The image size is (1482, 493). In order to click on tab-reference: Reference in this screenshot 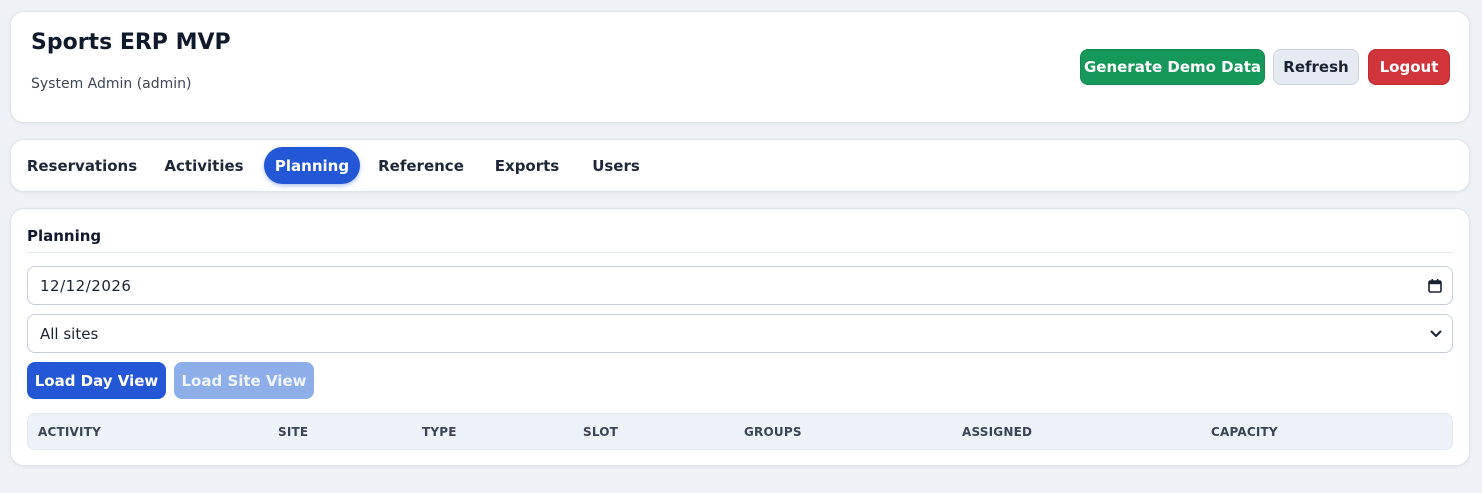, I will do `click(421, 165)`.